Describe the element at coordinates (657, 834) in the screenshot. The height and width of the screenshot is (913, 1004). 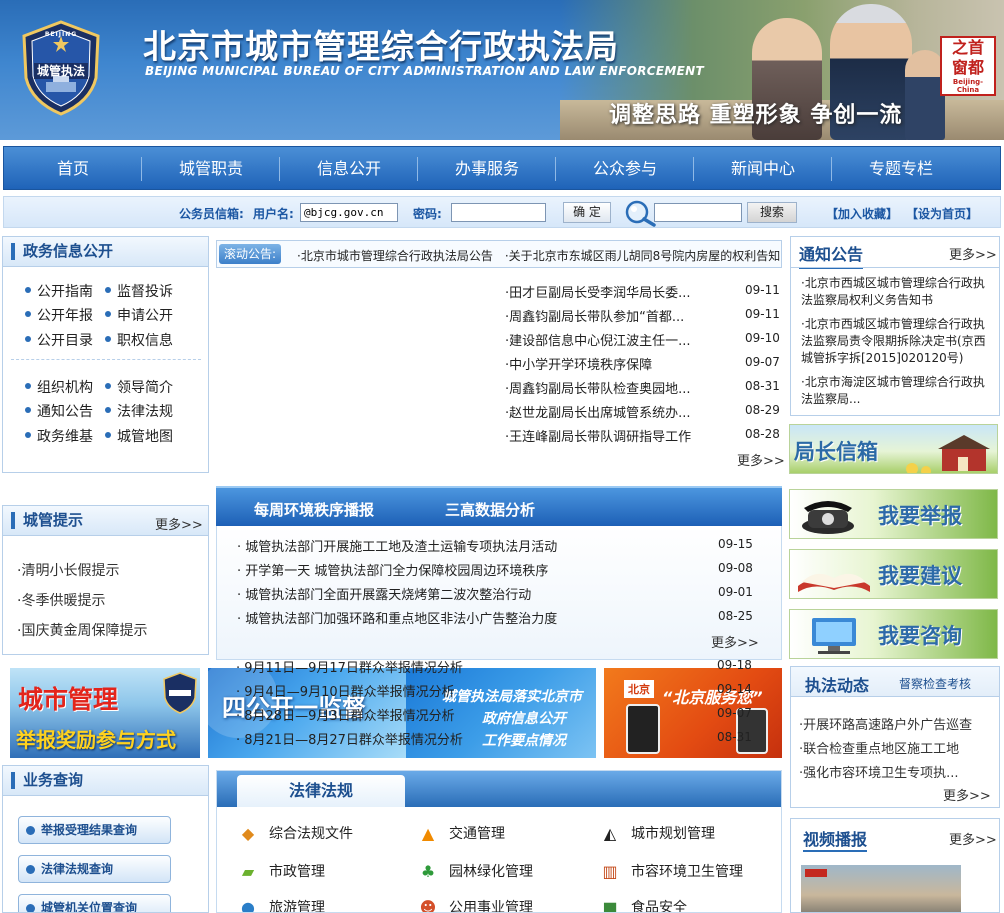
I see `law-item: ◭ 城市规划管理` at that location.